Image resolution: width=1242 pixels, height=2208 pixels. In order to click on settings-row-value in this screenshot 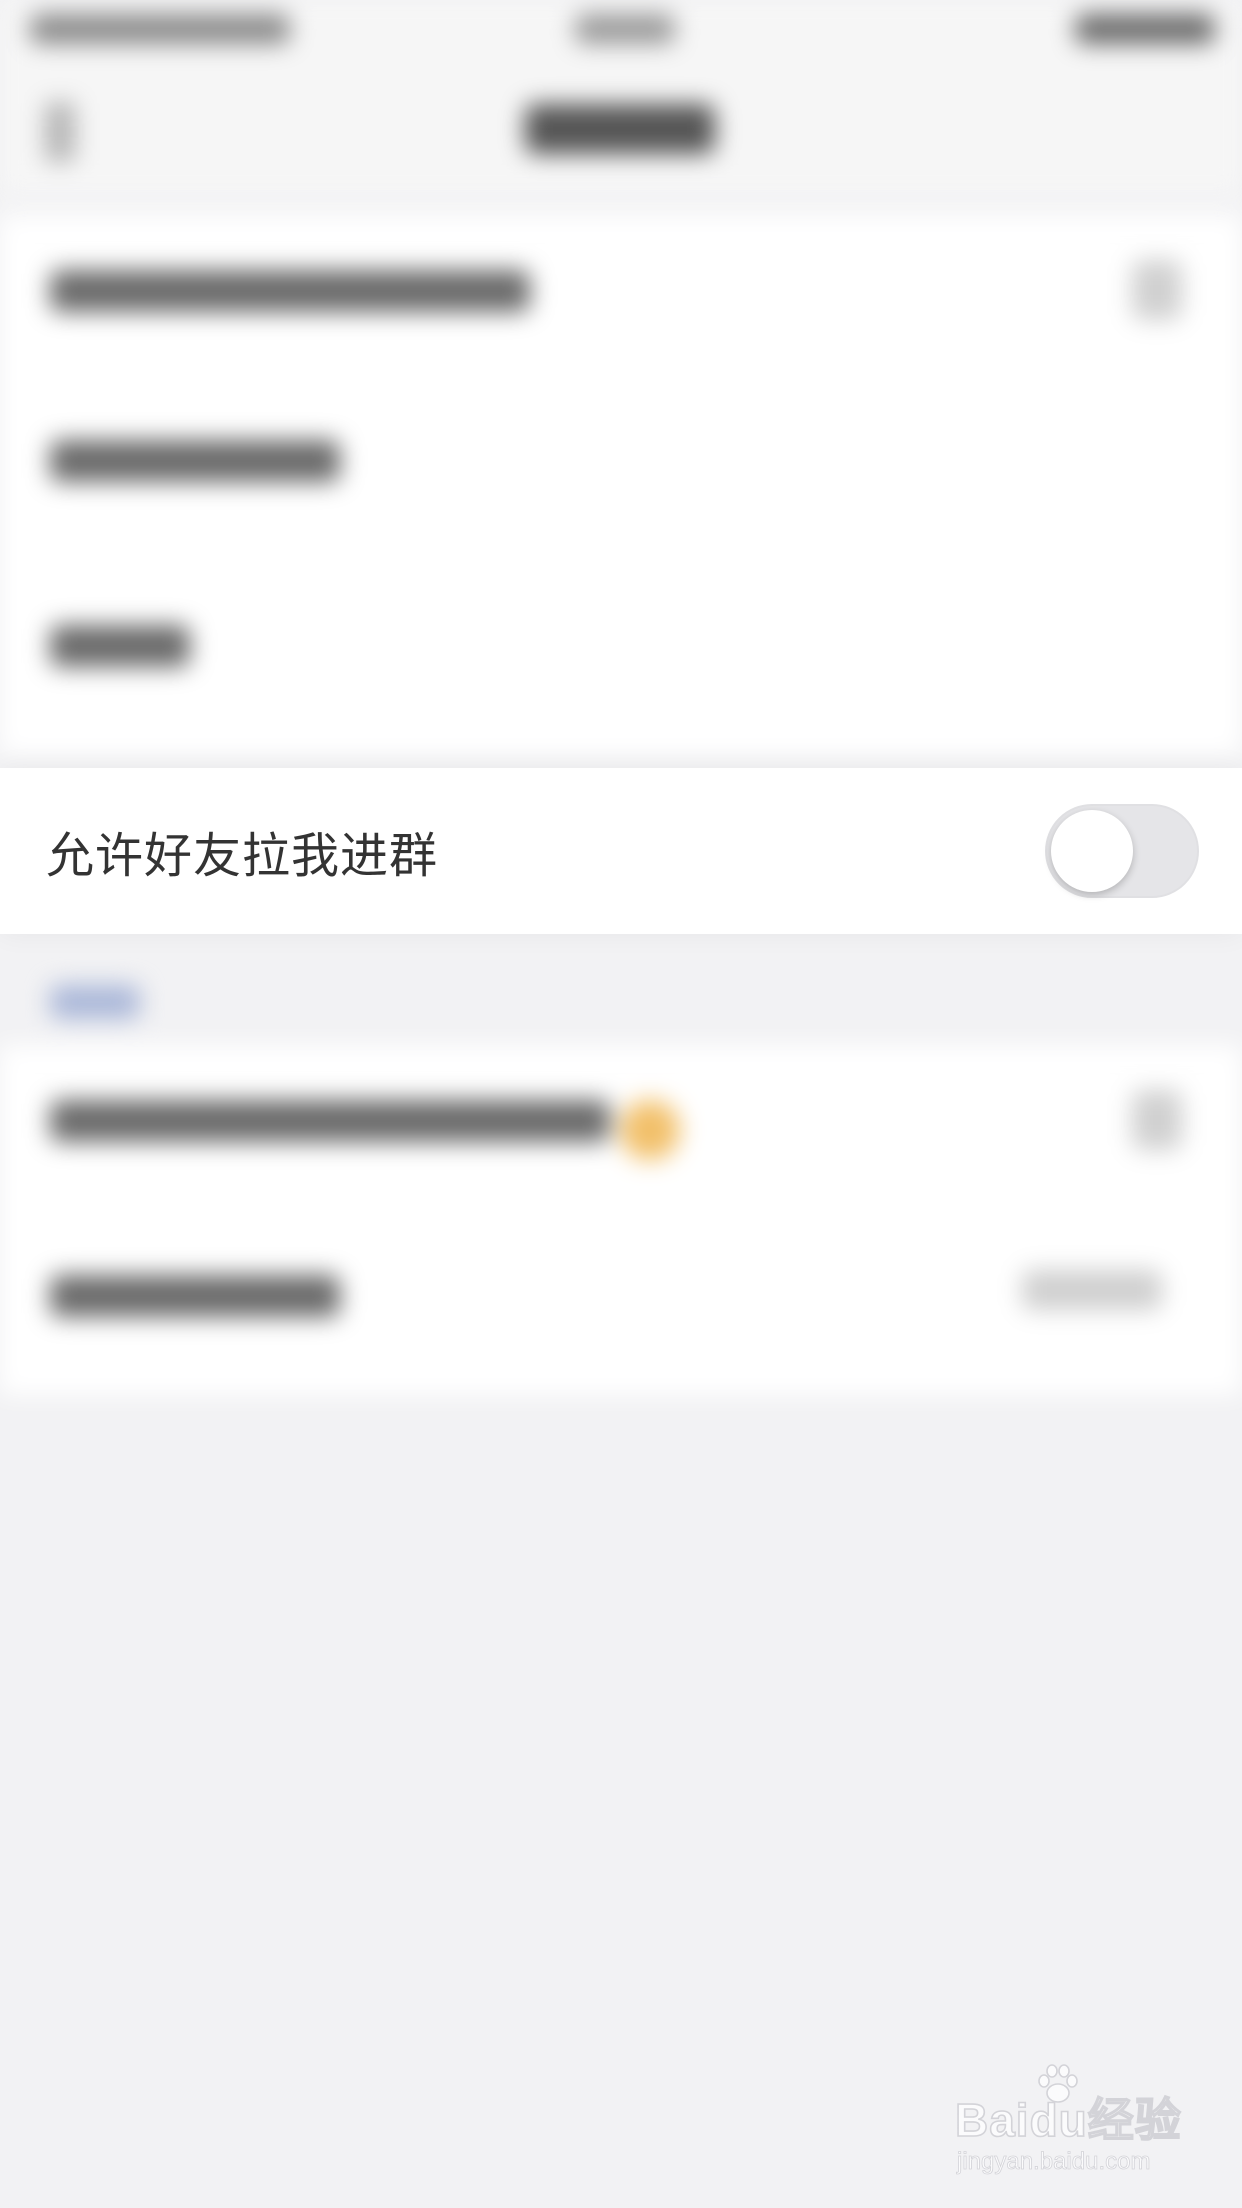, I will do `click(1092, 1290)`.